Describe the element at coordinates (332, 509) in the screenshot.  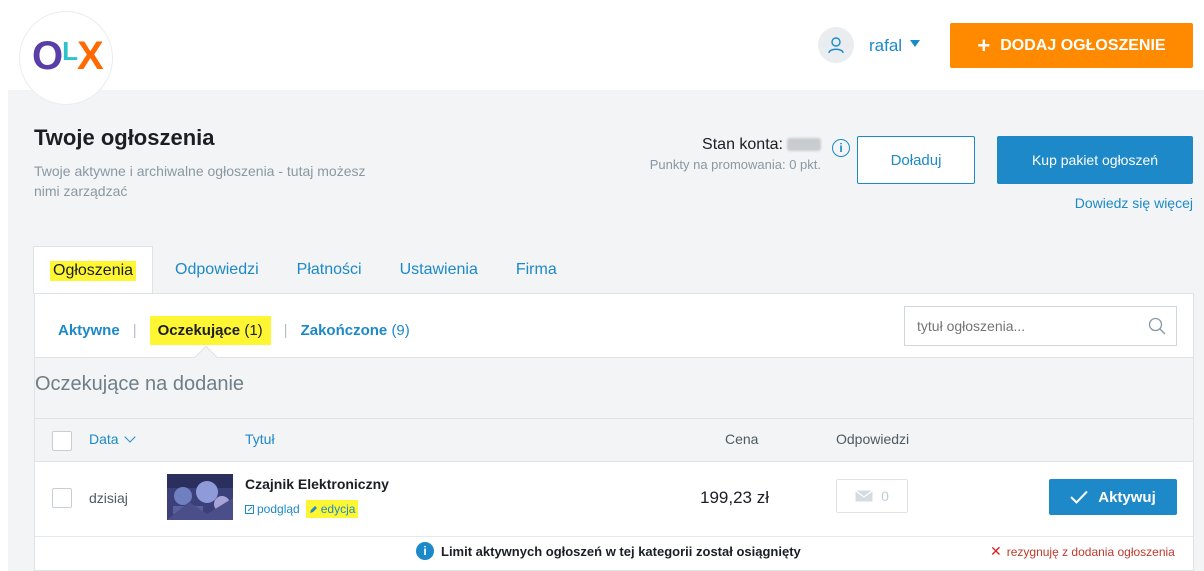
I see `edit-link: edycja` at that location.